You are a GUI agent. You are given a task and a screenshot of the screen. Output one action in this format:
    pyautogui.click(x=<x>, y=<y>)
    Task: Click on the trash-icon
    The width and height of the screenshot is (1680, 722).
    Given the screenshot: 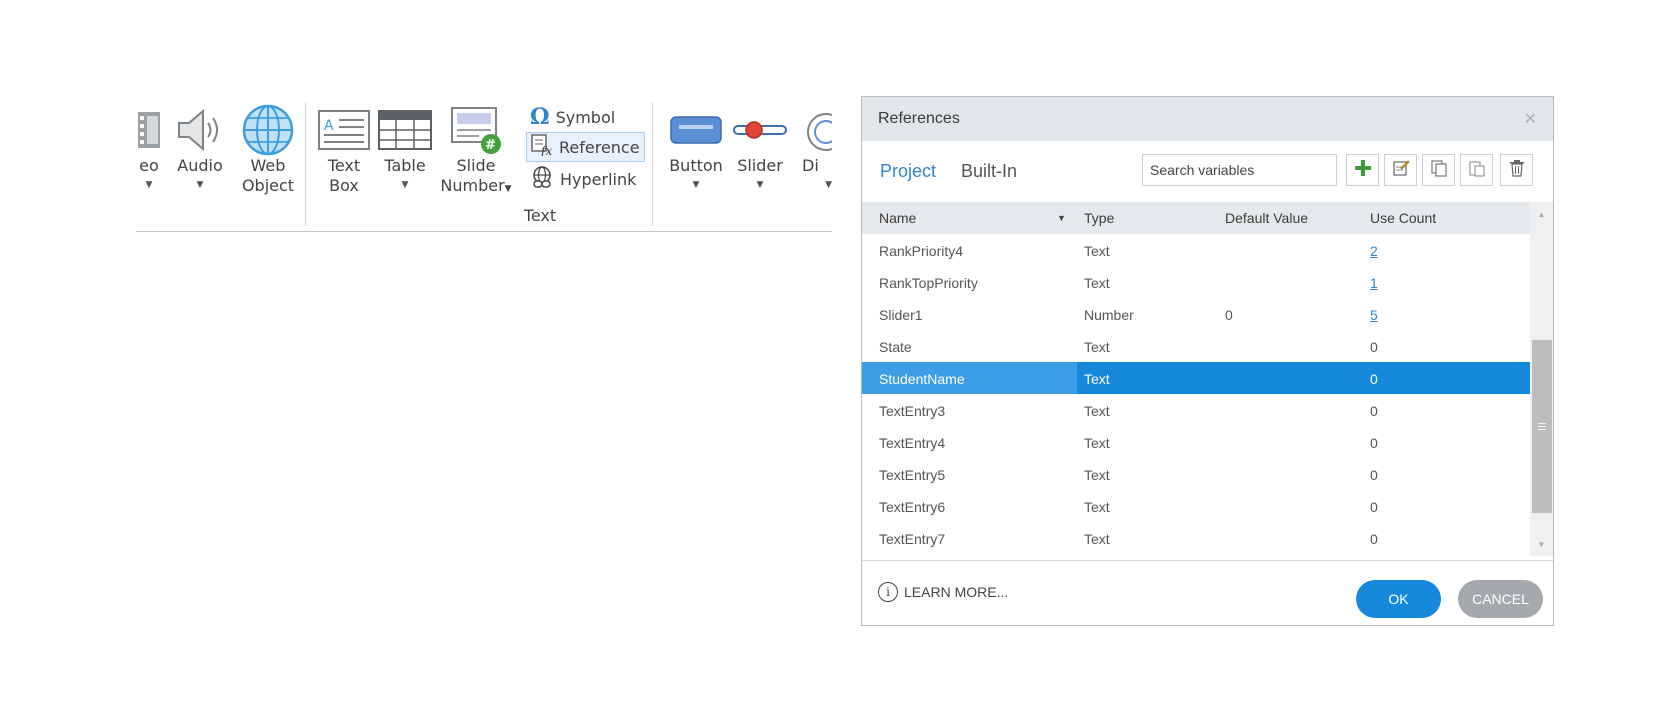 What is the action you would take?
    pyautogui.click(x=1517, y=170)
    